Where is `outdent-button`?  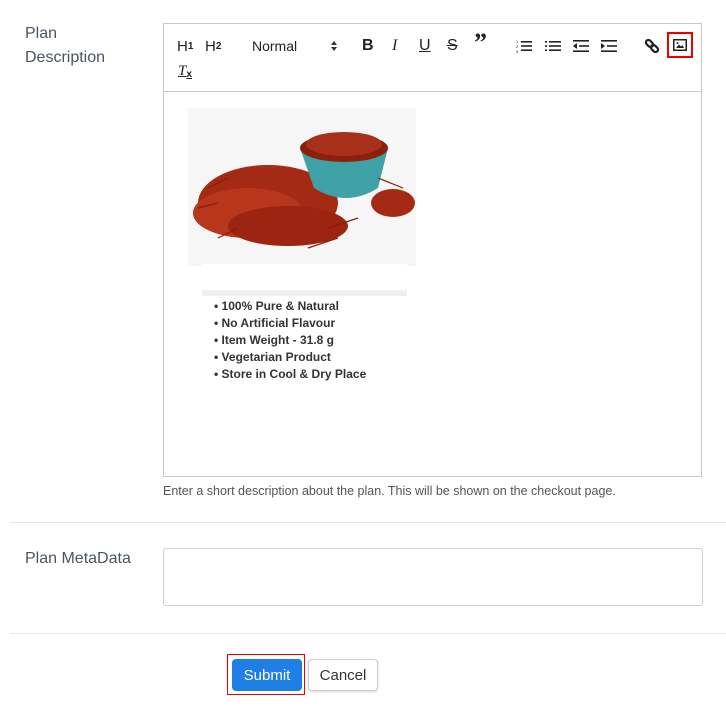 outdent-button is located at coordinates (581, 46).